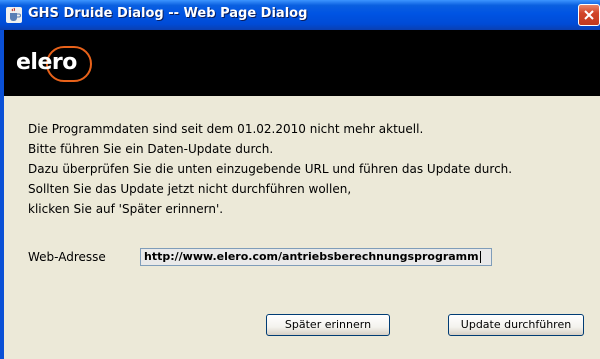 This screenshot has width=600, height=359. Describe the element at coordinates (480, 257) in the screenshot. I see `text-caret` at that location.